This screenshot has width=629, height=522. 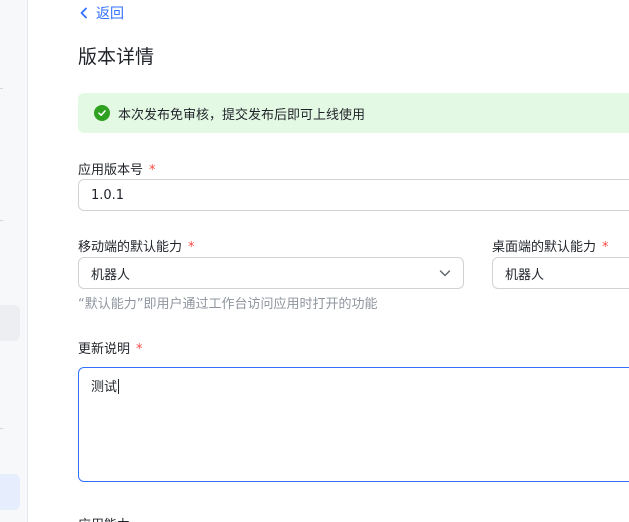 I want to click on desktop-default-value: 机器人, so click(x=525, y=275).